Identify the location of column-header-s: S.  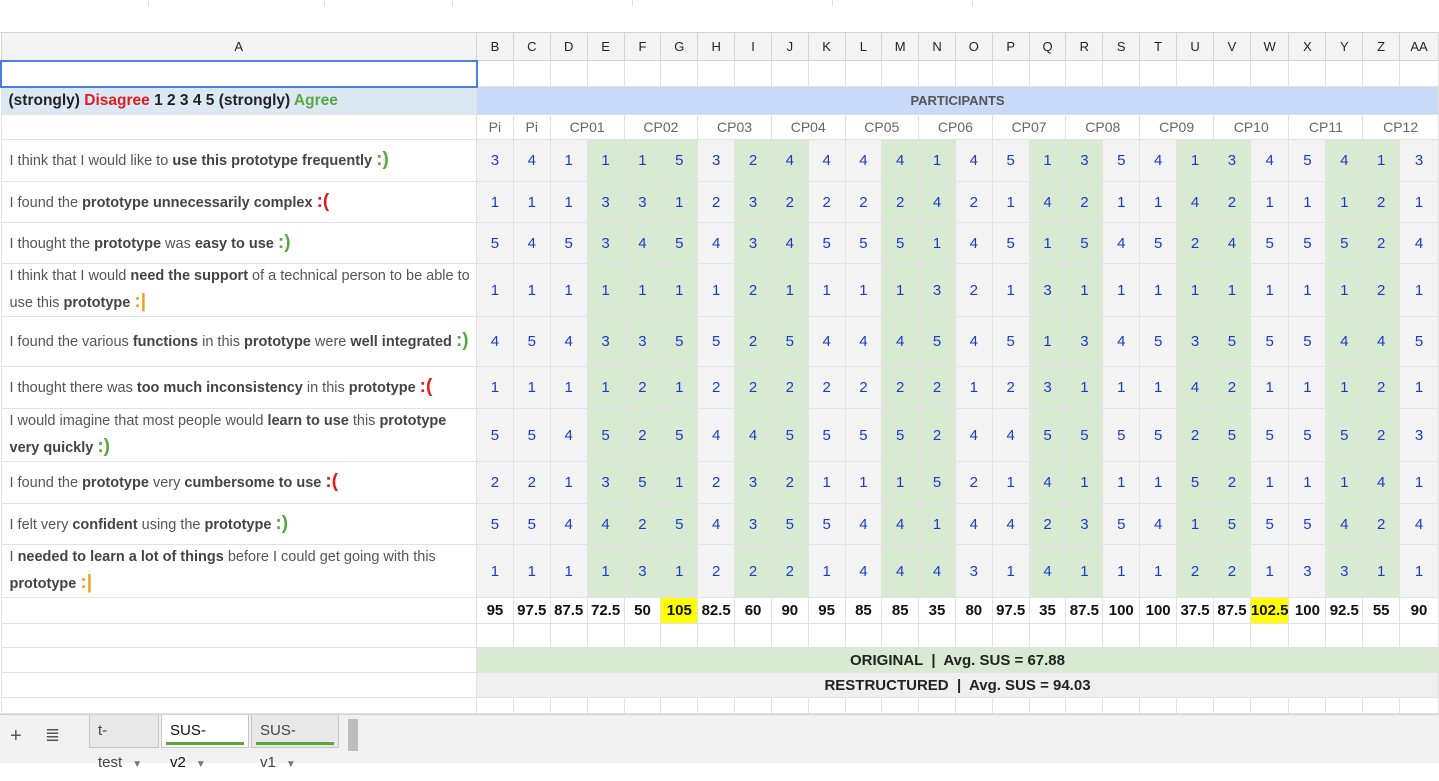
(1121, 46).